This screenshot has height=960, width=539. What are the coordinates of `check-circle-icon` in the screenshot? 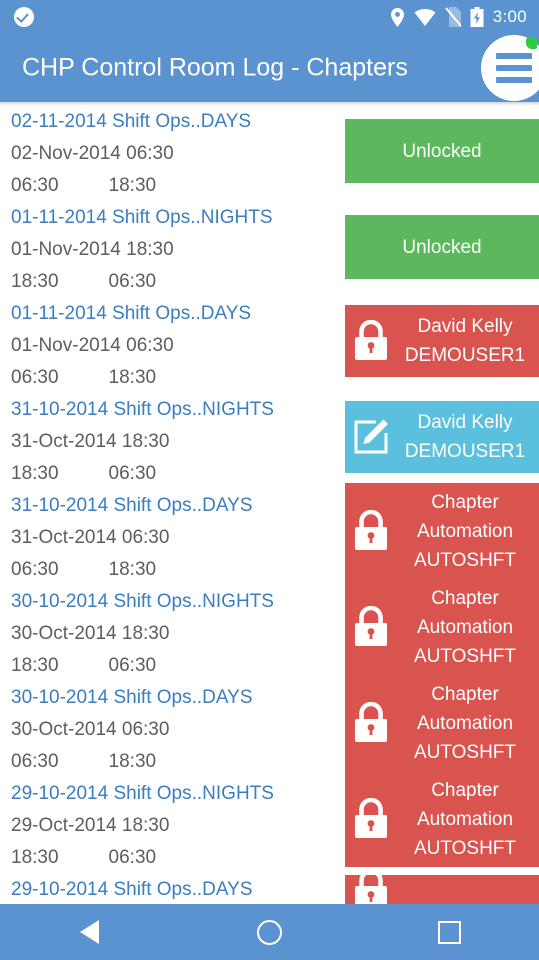 It's located at (24, 17).